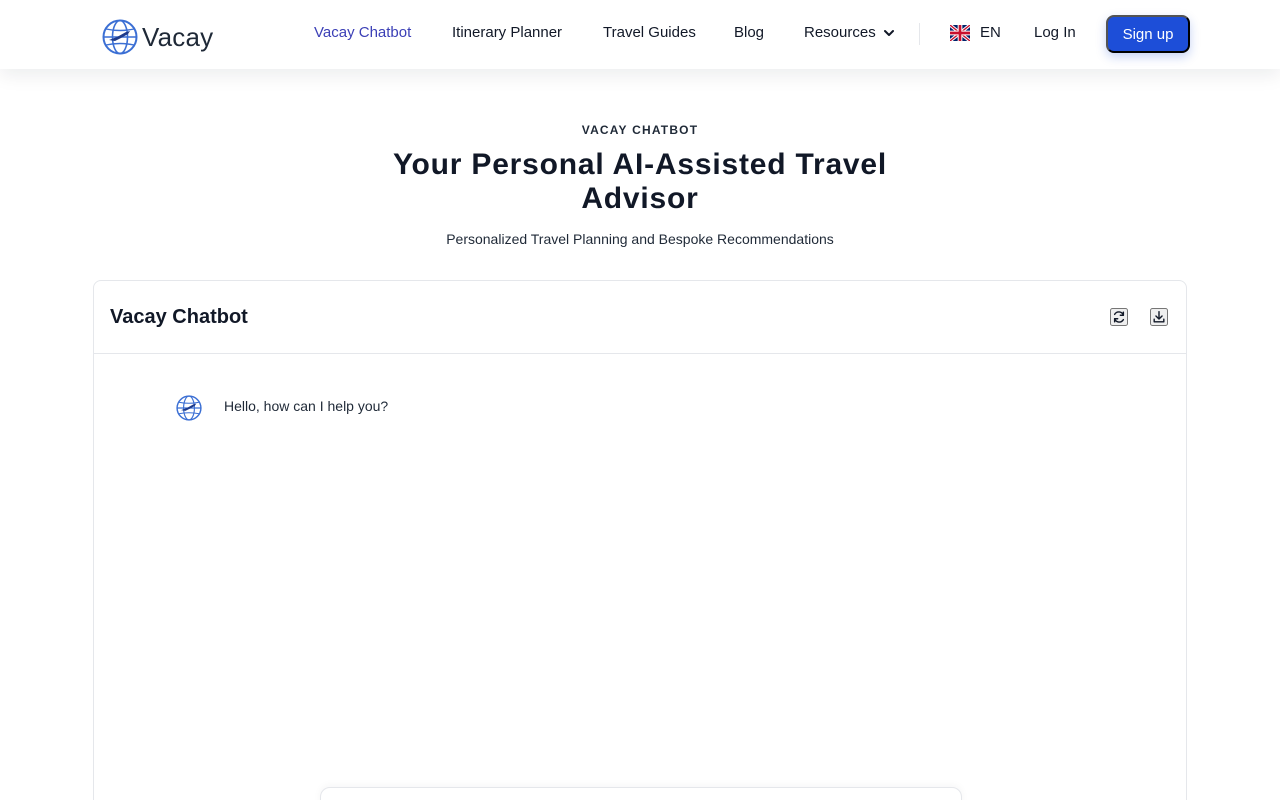 The height and width of the screenshot is (800, 1280). I want to click on vacay-logo: Vacay, so click(157, 37).